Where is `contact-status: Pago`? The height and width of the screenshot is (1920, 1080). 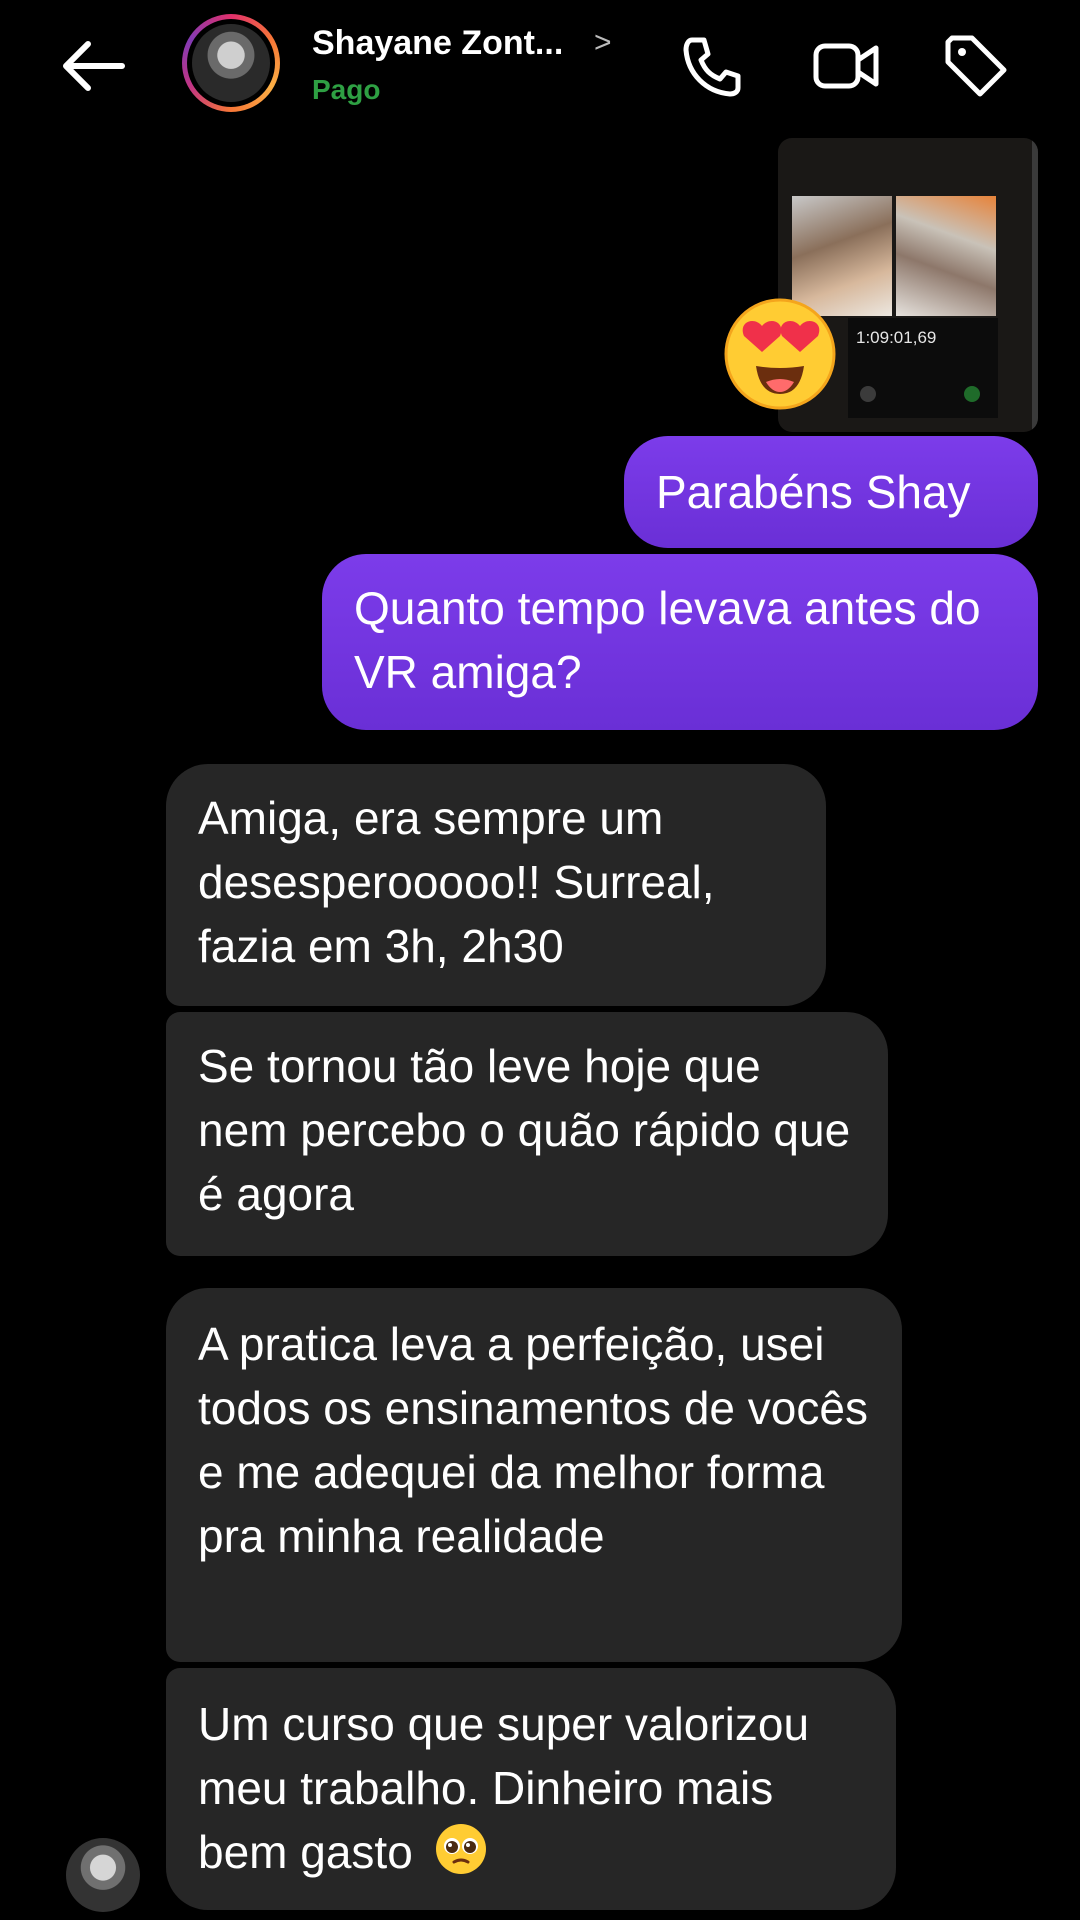
contact-status: Pago is located at coordinates (346, 89).